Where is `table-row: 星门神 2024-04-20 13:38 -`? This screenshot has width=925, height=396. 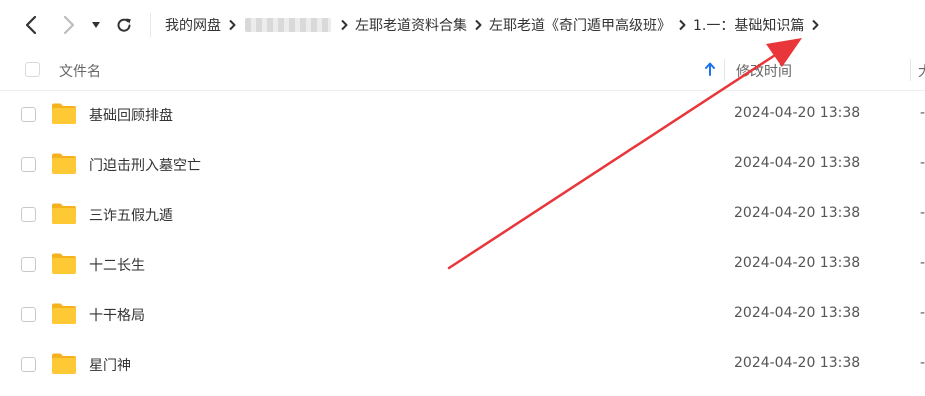
table-row: 星门神 2024-04-20 13:38 - is located at coordinates (462, 365).